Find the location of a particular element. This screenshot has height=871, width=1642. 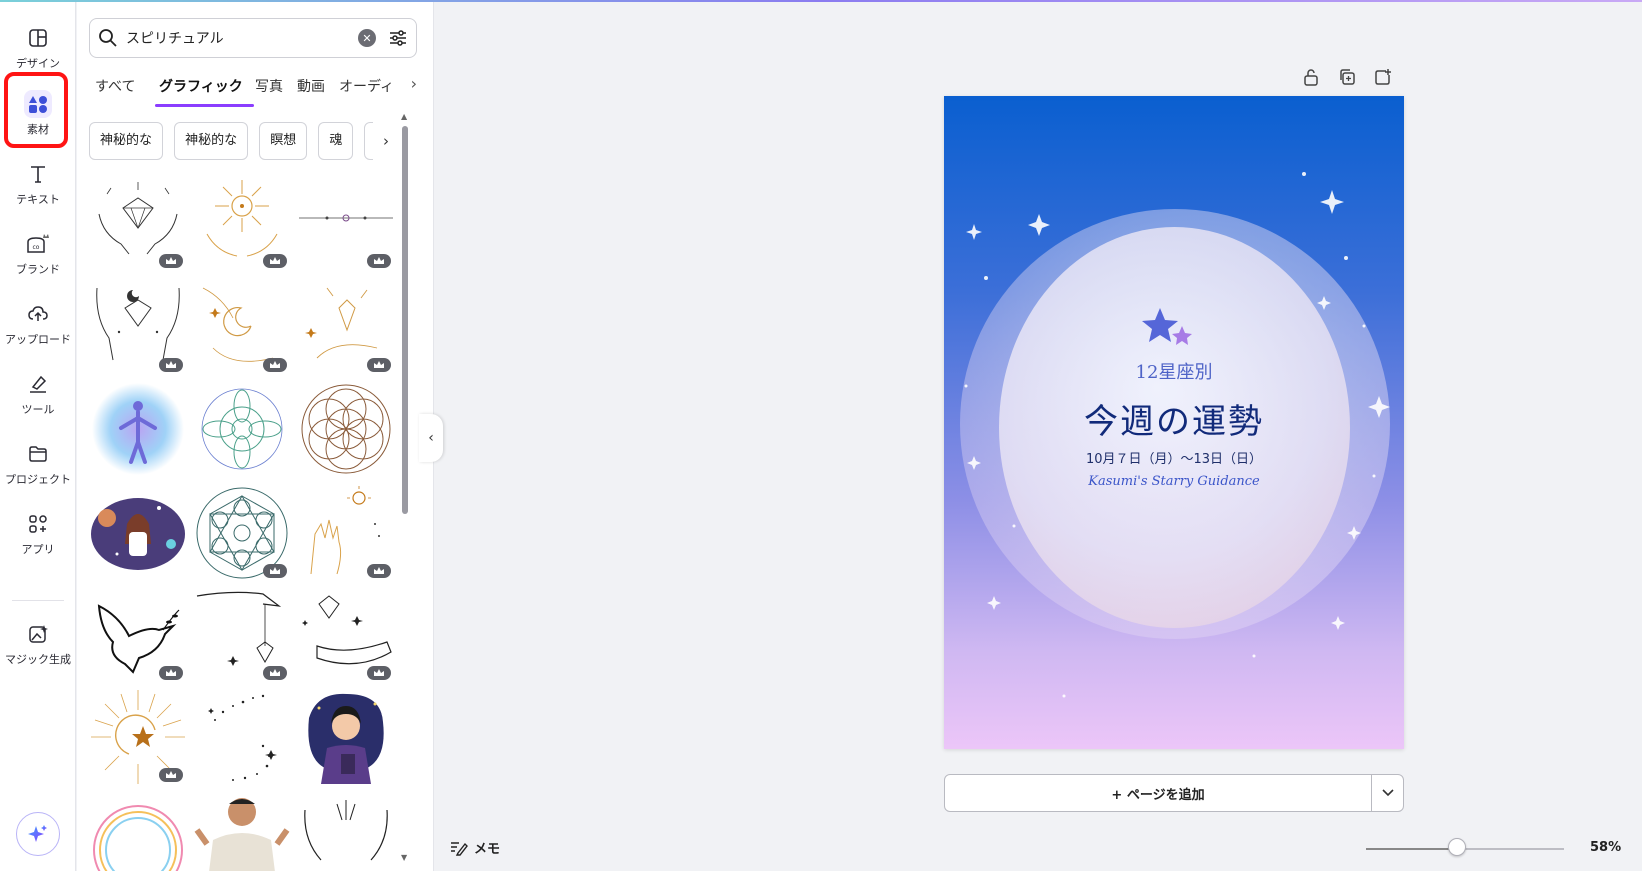

graphic-hand-pendulum is located at coordinates (242, 635).